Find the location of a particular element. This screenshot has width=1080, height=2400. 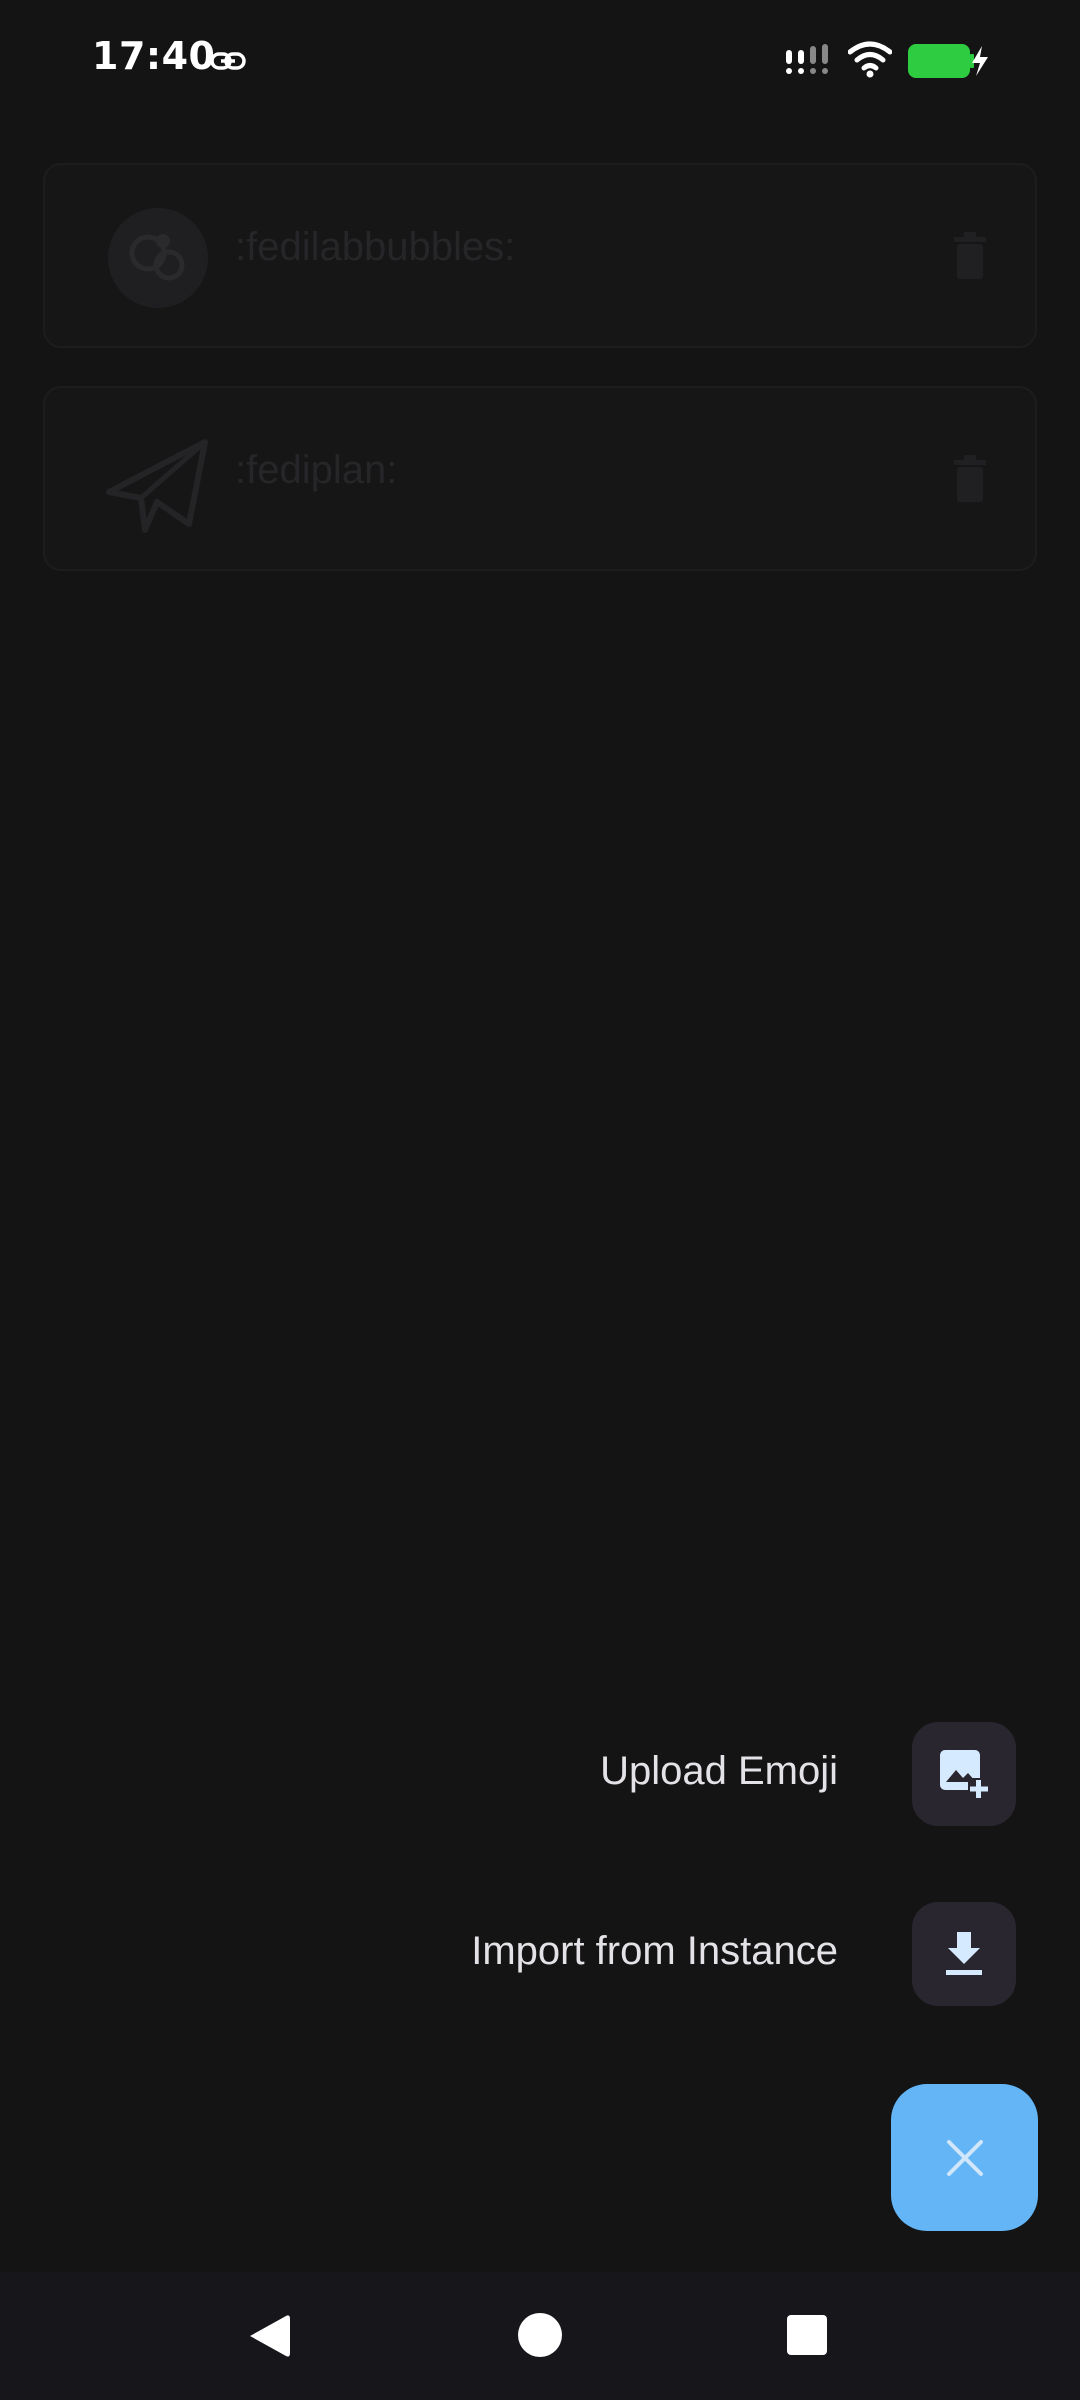

close-fab-button is located at coordinates (964, 2157).